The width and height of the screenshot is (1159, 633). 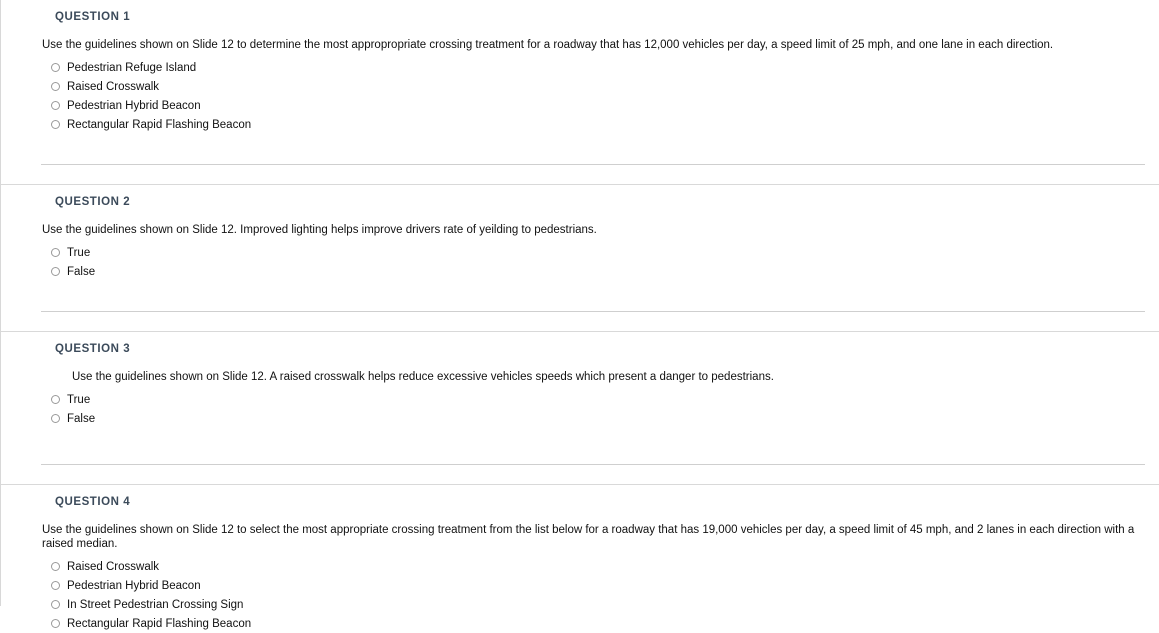 I want to click on question-heading: QUESTION 2, so click(x=93, y=202).